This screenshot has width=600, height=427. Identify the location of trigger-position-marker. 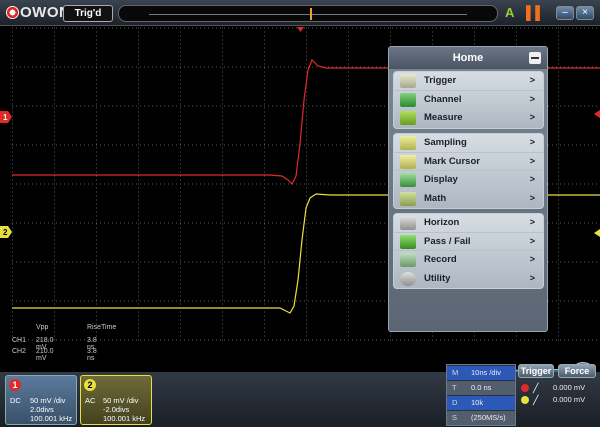
(311, 14).